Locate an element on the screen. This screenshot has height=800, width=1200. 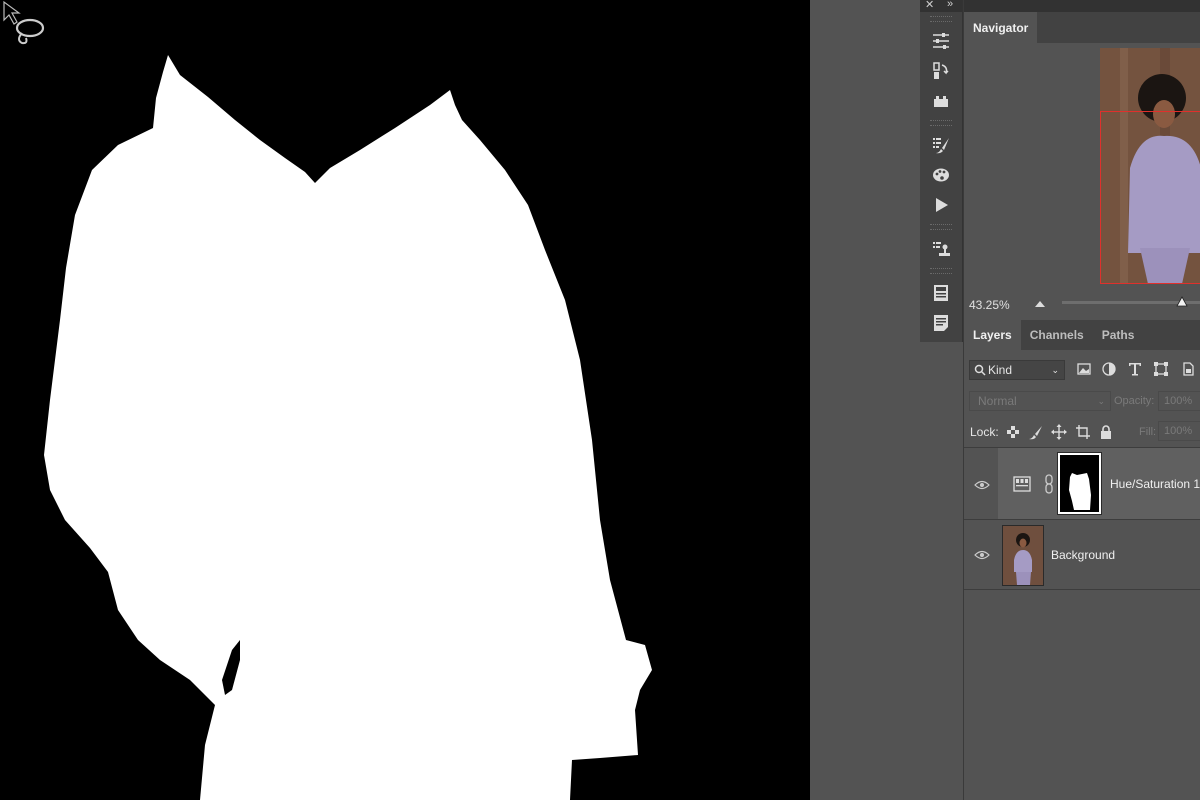
lock-all-icon is located at coordinates (1106, 432).